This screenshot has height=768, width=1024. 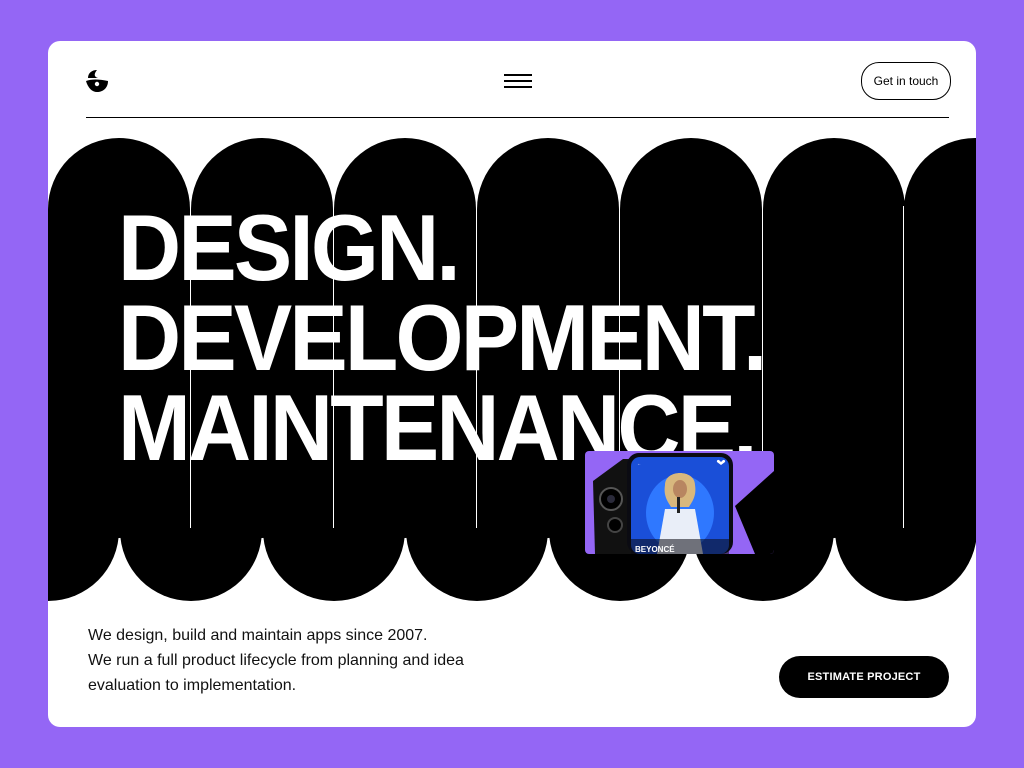 I want to click on intro-line: evaluation to implementation., so click(x=192, y=685).